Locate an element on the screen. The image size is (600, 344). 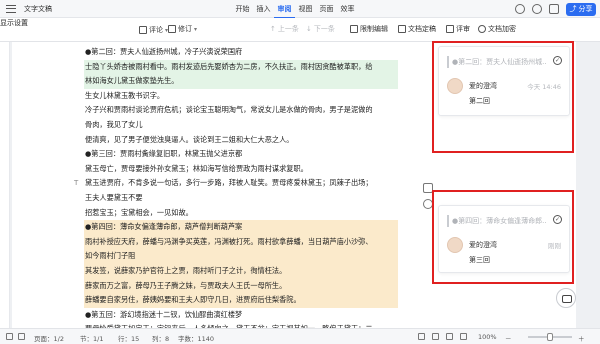
arrow-down-icon: ↓ is located at coordinates (309, 29).